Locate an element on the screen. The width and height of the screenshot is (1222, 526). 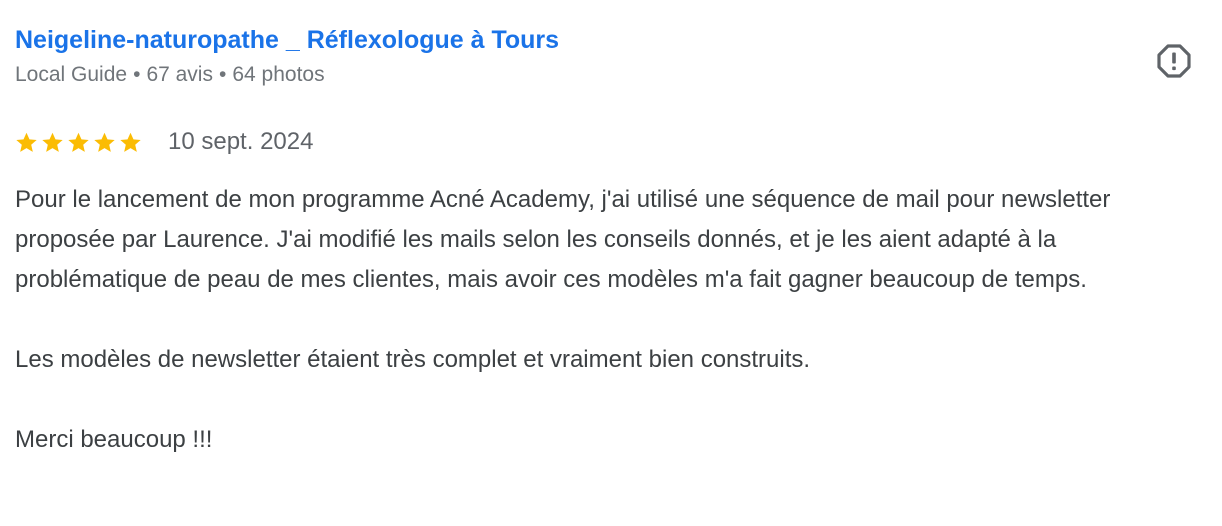
report-review-button is located at coordinates (1174, 61).